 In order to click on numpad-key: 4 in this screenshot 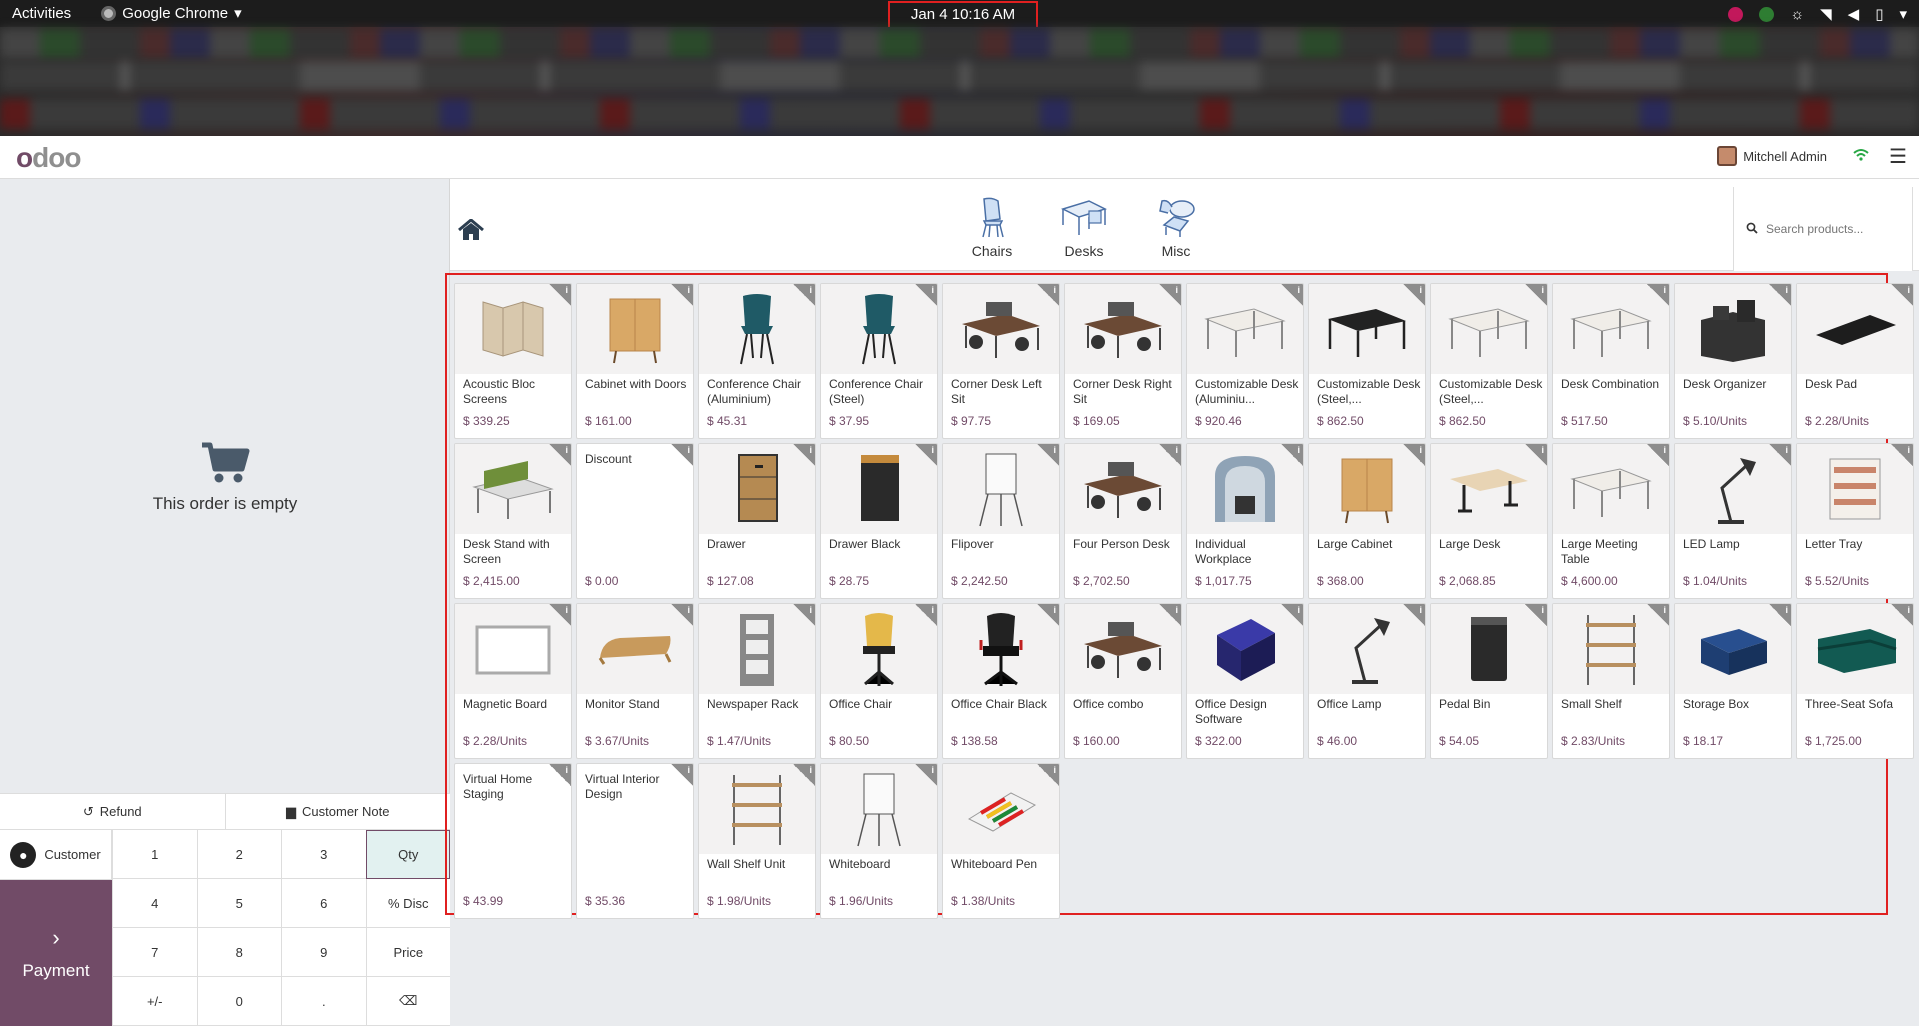, I will do `click(154, 903)`.